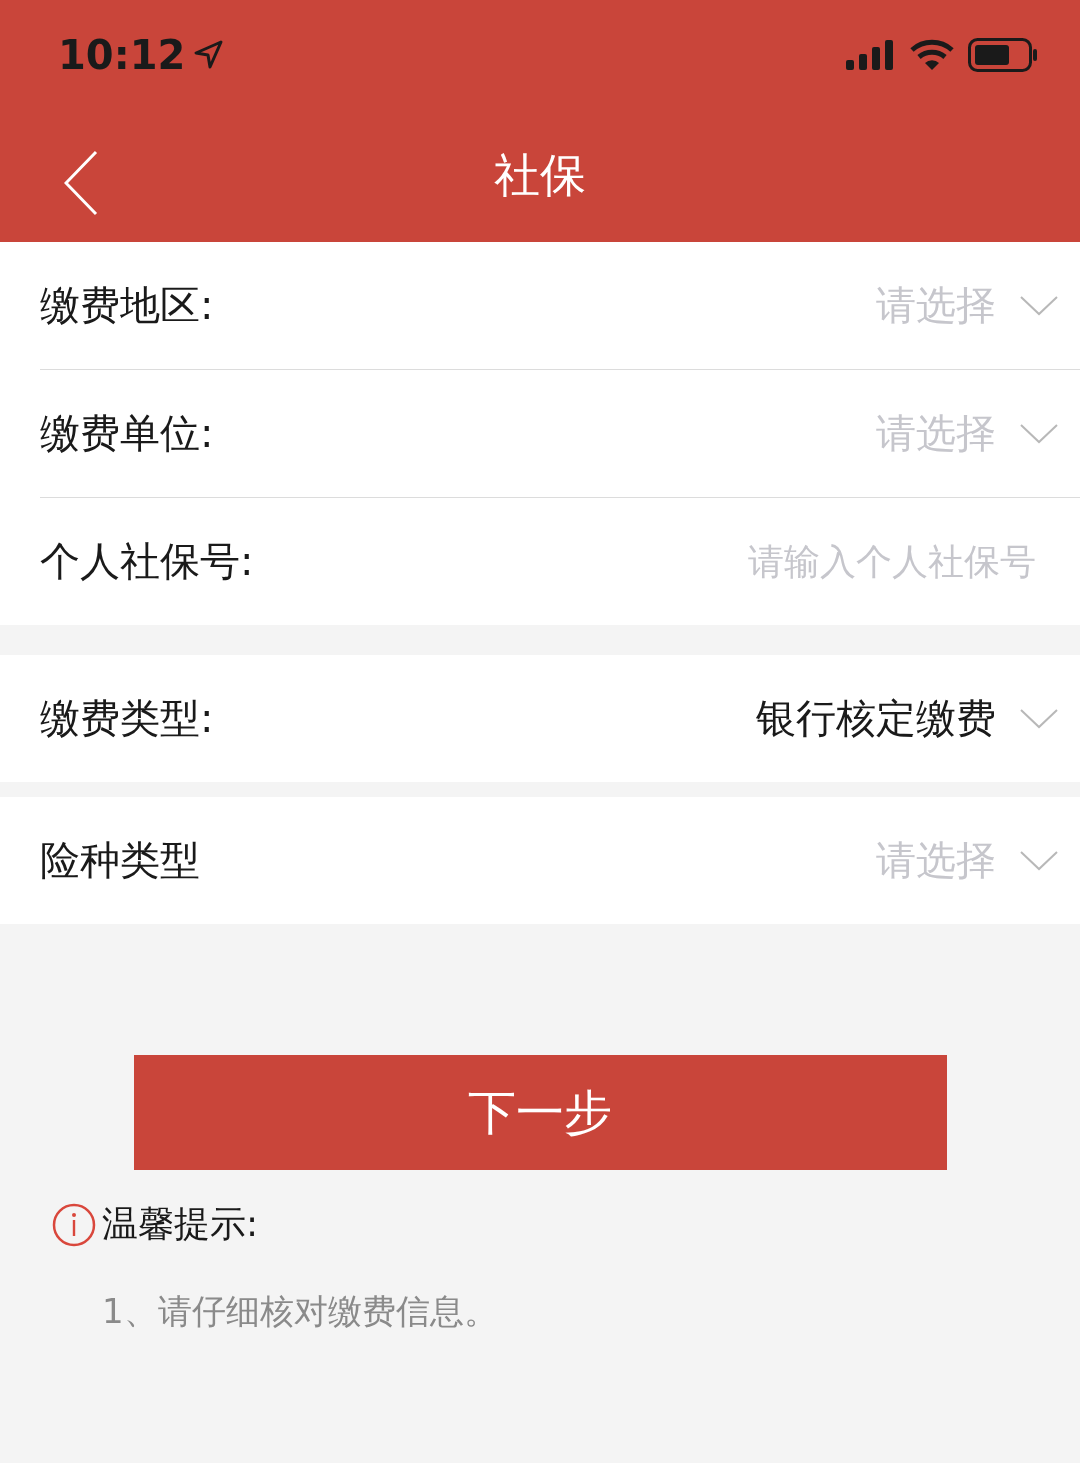 Image resolution: width=1080 pixels, height=1463 pixels. What do you see at coordinates (81, 183) in the screenshot?
I see `back-chevron-icon` at bounding box center [81, 183].